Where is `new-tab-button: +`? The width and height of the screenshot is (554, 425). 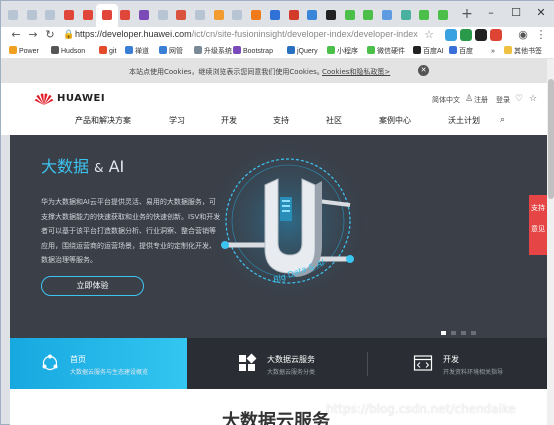 new-tab-button: + is located at coordinates (467, 14).